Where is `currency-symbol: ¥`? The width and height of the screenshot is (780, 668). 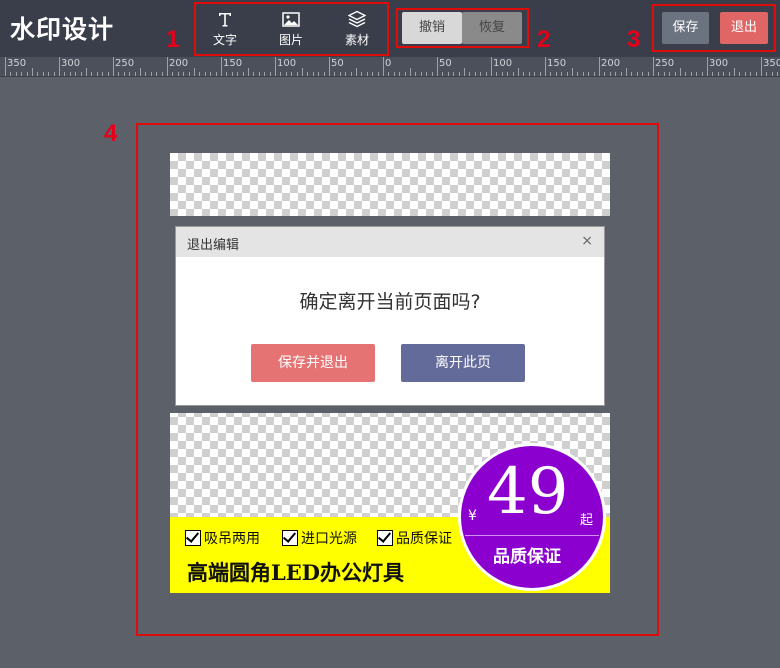 currency-symbol: ¥ is located at coordinates (472, 516).